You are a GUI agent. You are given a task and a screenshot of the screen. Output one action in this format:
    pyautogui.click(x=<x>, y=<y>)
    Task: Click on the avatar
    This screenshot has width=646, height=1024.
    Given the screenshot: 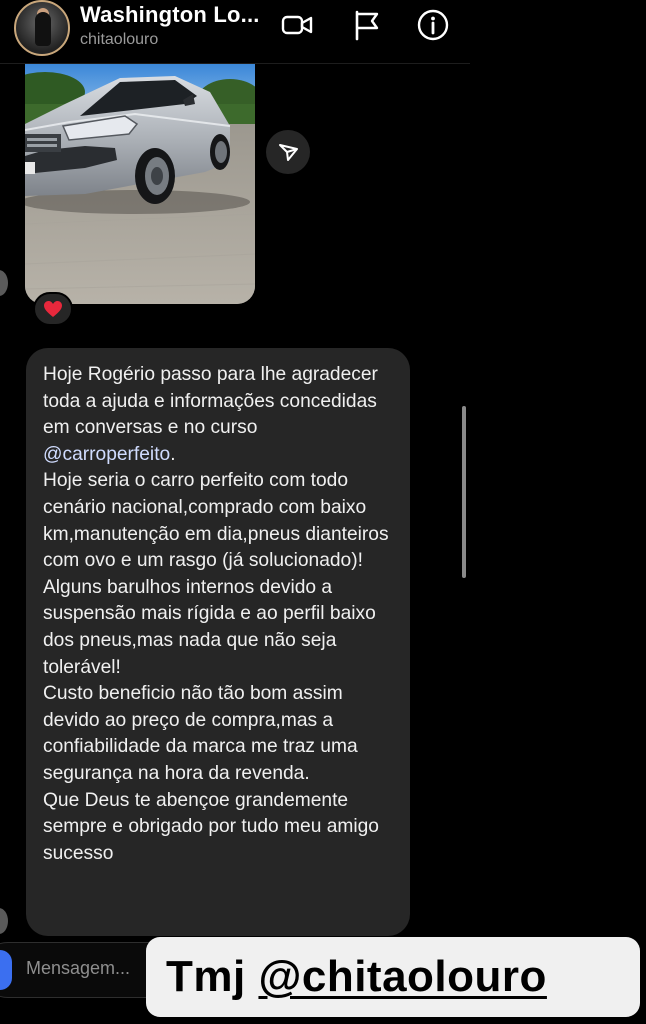 What is the action you would take?
    pyautogui.click(x=42, y=28)
    